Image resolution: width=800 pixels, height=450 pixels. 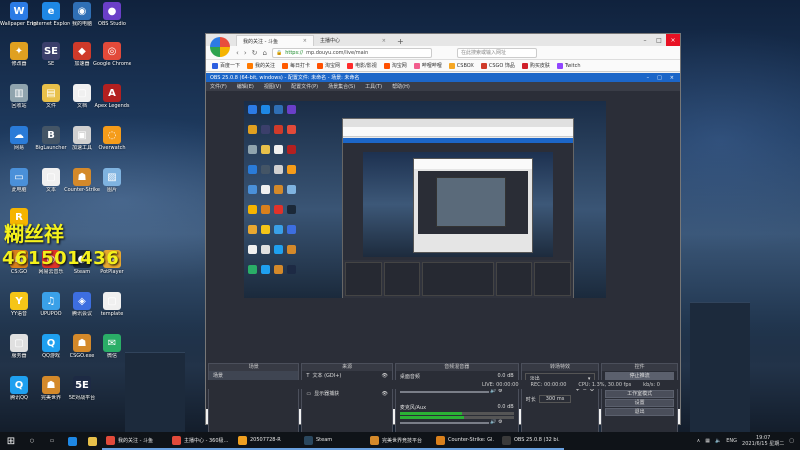 What do you see at coordinates (112, 96) in the screenshot?
I see `desktop-icon: A Apex Legends` at bounding box center [112, 96].